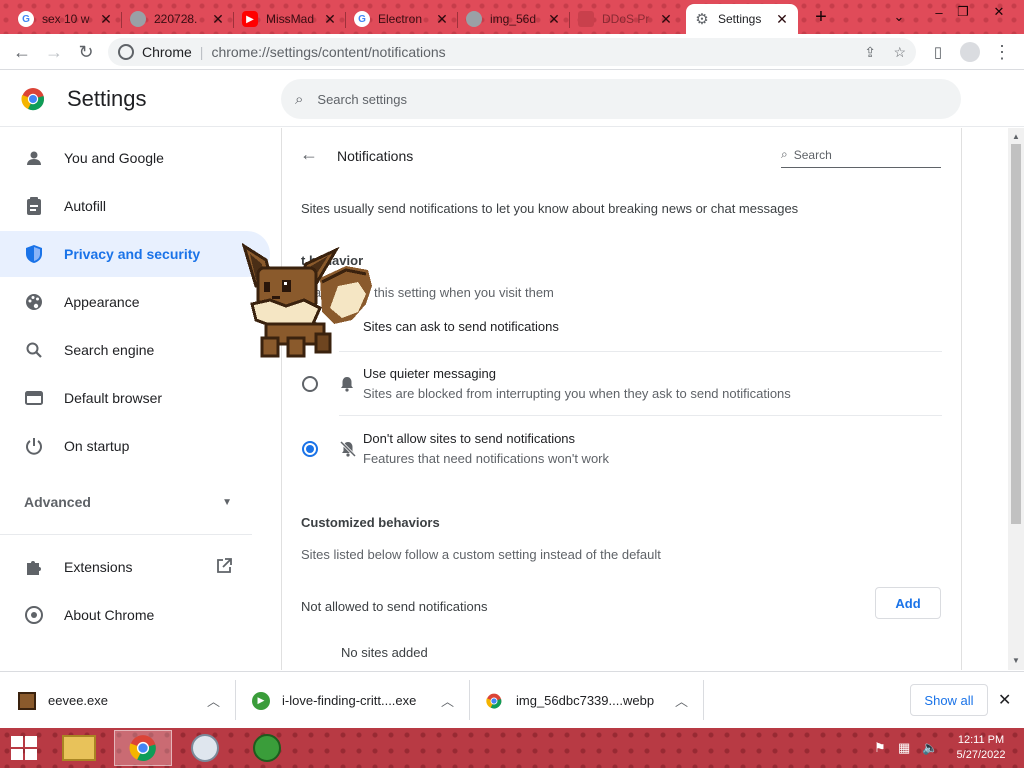 This screenshot has height=768, width=1024. What do you see at coordinates (981, 748) in the screenshot?
I see `system-clock: 12:11 PM 5/27/2022` at bounding box center [981, 748].